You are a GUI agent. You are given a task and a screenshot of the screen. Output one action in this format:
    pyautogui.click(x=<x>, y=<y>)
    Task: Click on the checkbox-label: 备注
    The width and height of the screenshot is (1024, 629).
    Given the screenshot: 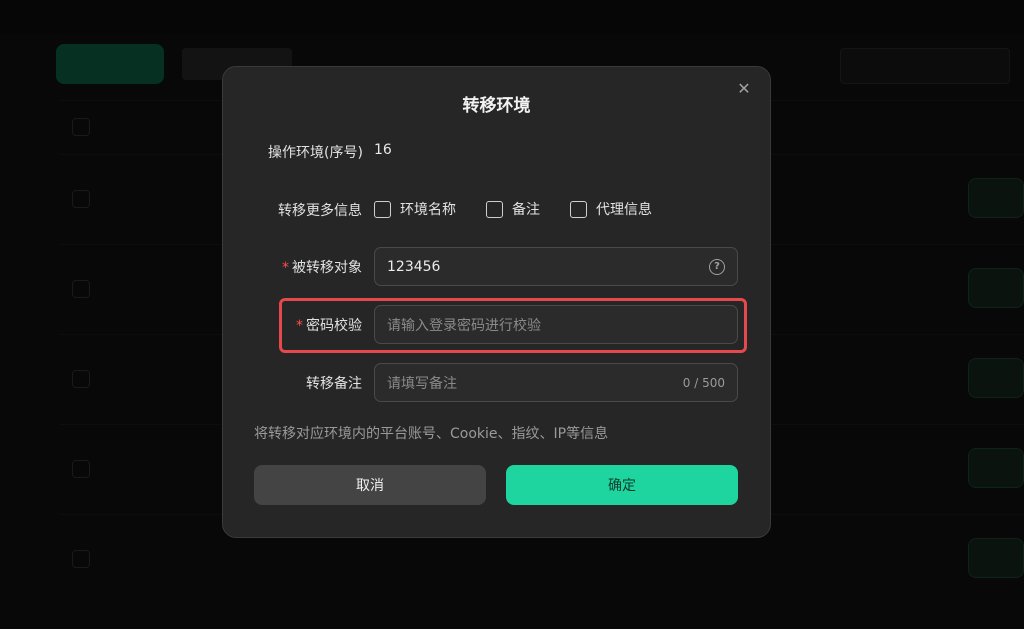 What is the action you would take?
    pyautogui.click(x=526, y=210)
    